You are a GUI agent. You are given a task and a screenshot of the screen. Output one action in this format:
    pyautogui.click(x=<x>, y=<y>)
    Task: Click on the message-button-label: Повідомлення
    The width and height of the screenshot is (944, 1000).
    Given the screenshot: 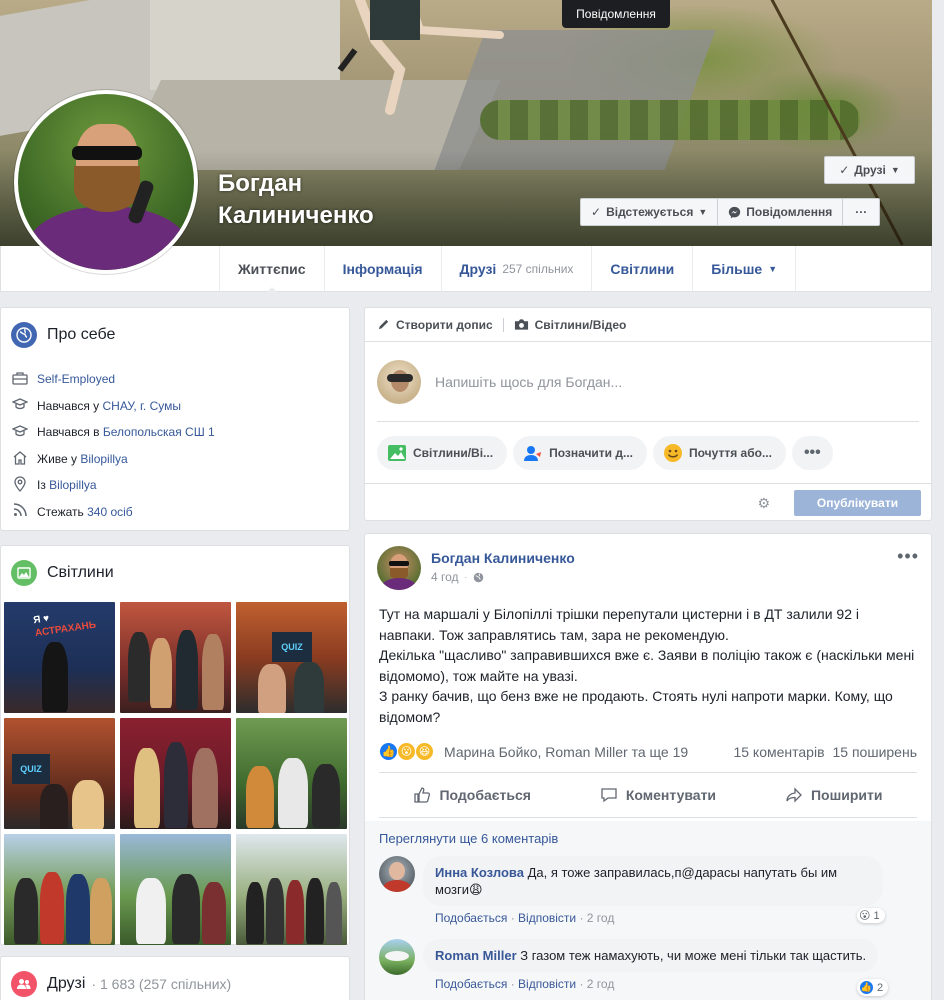 What is the action you would take?
    pyautogui.click(x=789, y=212)
    